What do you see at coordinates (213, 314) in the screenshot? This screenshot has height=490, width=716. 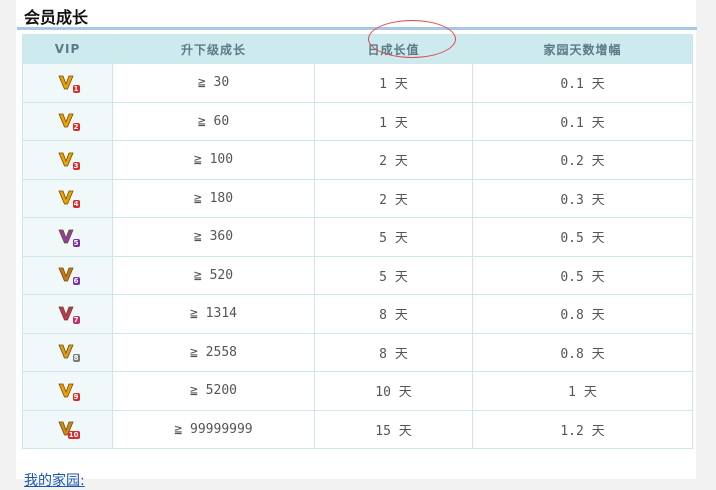 I see `threshold-cell: ≧ 1314` at bounding box center [213, 314].